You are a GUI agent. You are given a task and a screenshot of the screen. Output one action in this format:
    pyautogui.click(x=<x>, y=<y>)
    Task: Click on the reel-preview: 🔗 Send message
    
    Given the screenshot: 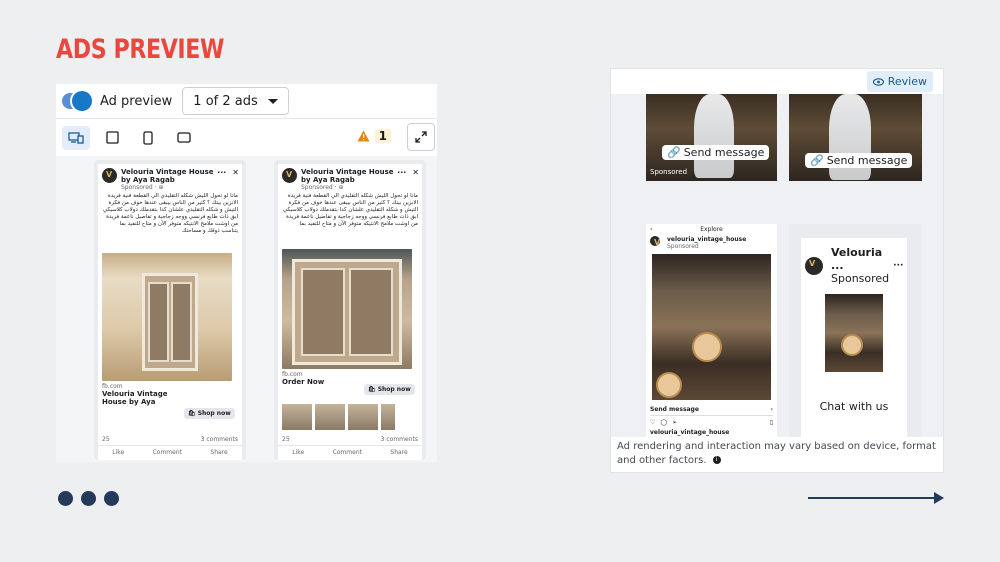 What is the action you would take?
    pyautogui.click(x=855, y=137)
    